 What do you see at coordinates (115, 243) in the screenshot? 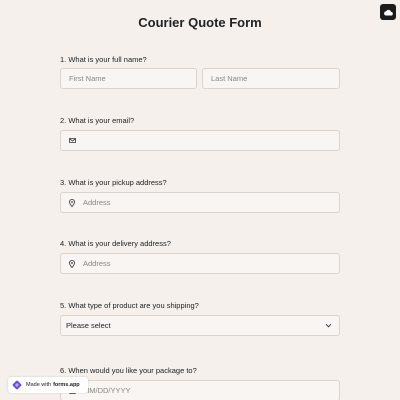
I see `question-4-label: 4. What is your delivery address?` at bounding box center [115, 243].